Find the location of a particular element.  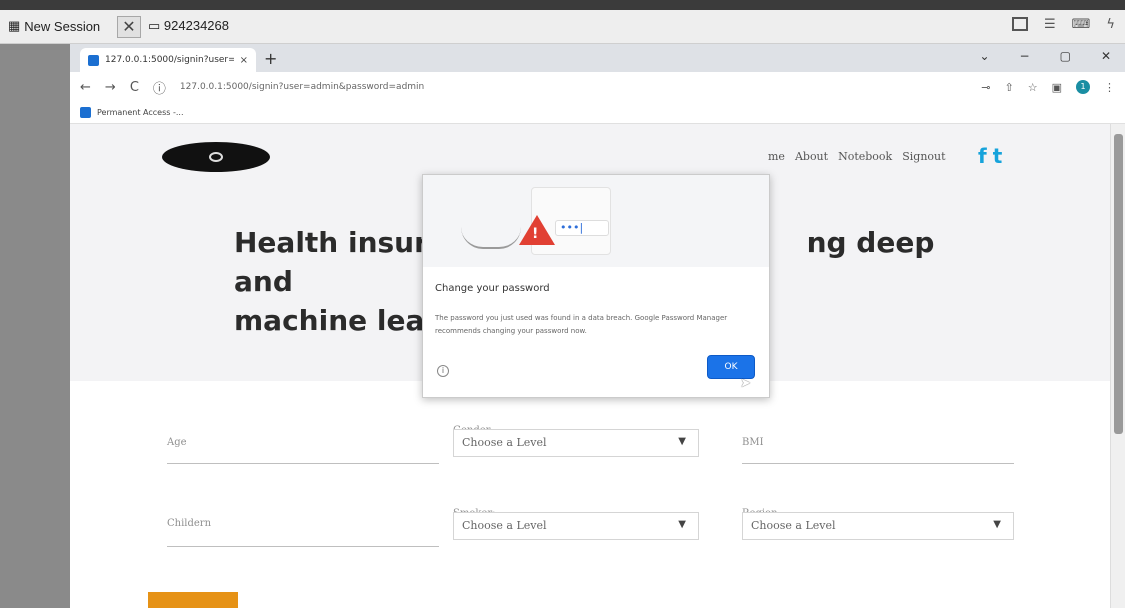

age-input is located at coordinates (303, 463).